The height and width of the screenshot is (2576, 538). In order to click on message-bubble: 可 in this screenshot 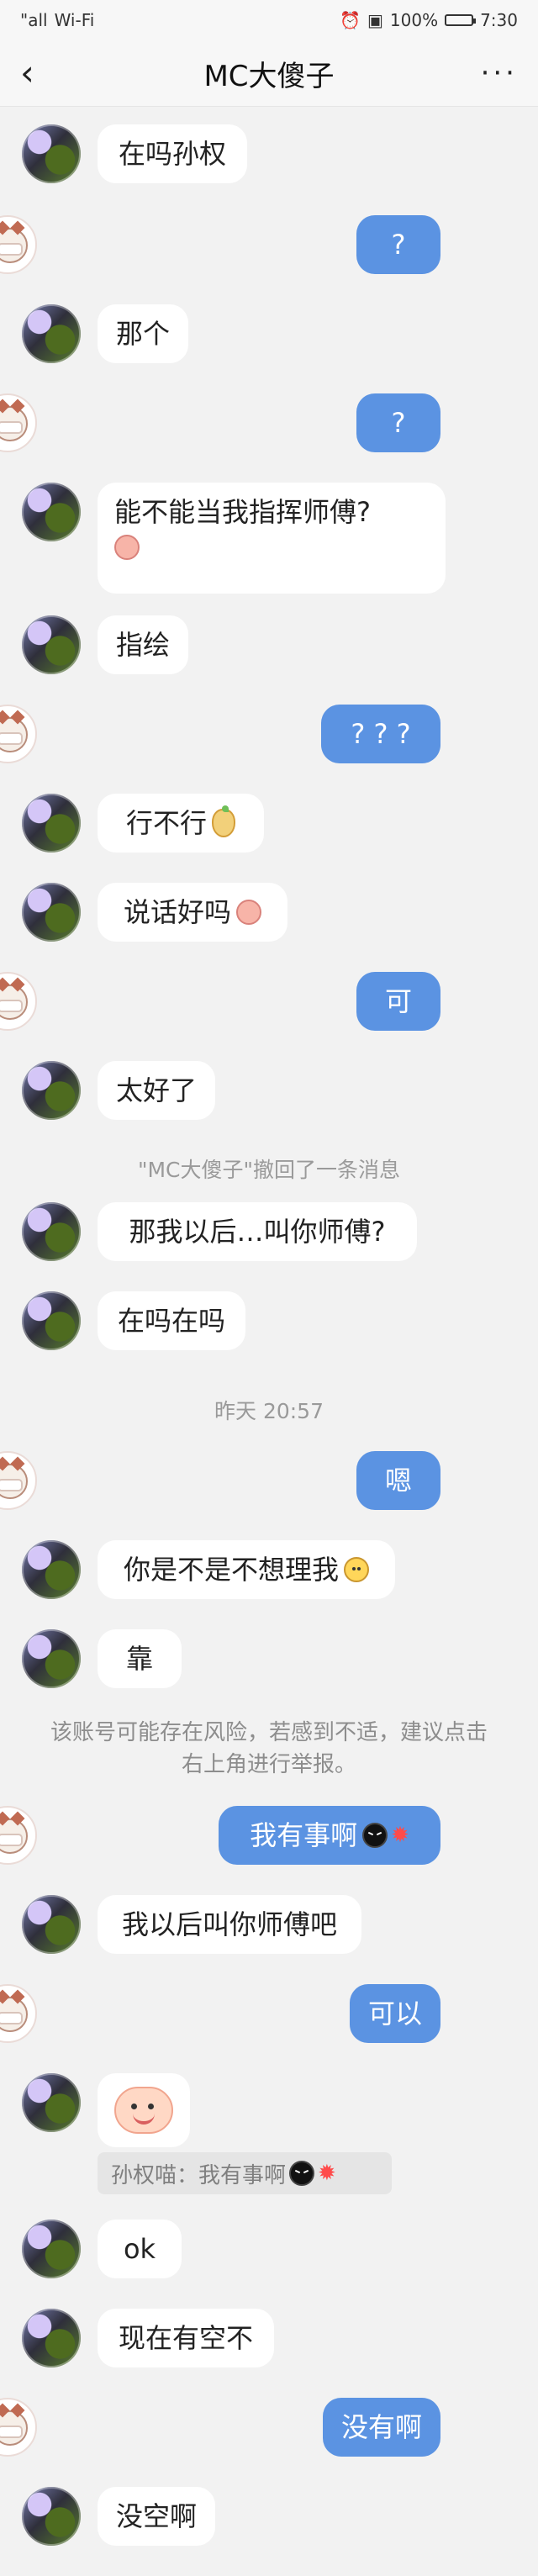, I will do `click(398, 1002)`.